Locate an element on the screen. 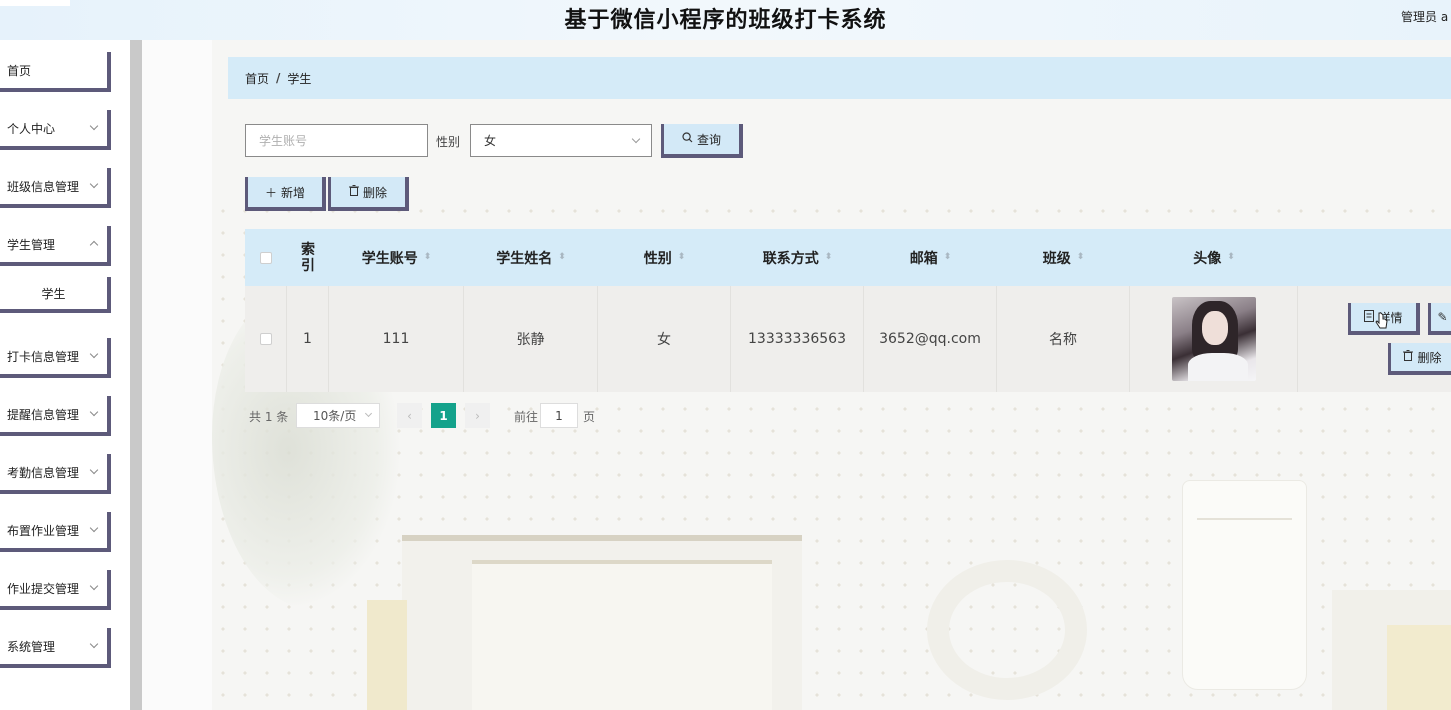  cell-account: 111 is located at coordinates (396, 339).